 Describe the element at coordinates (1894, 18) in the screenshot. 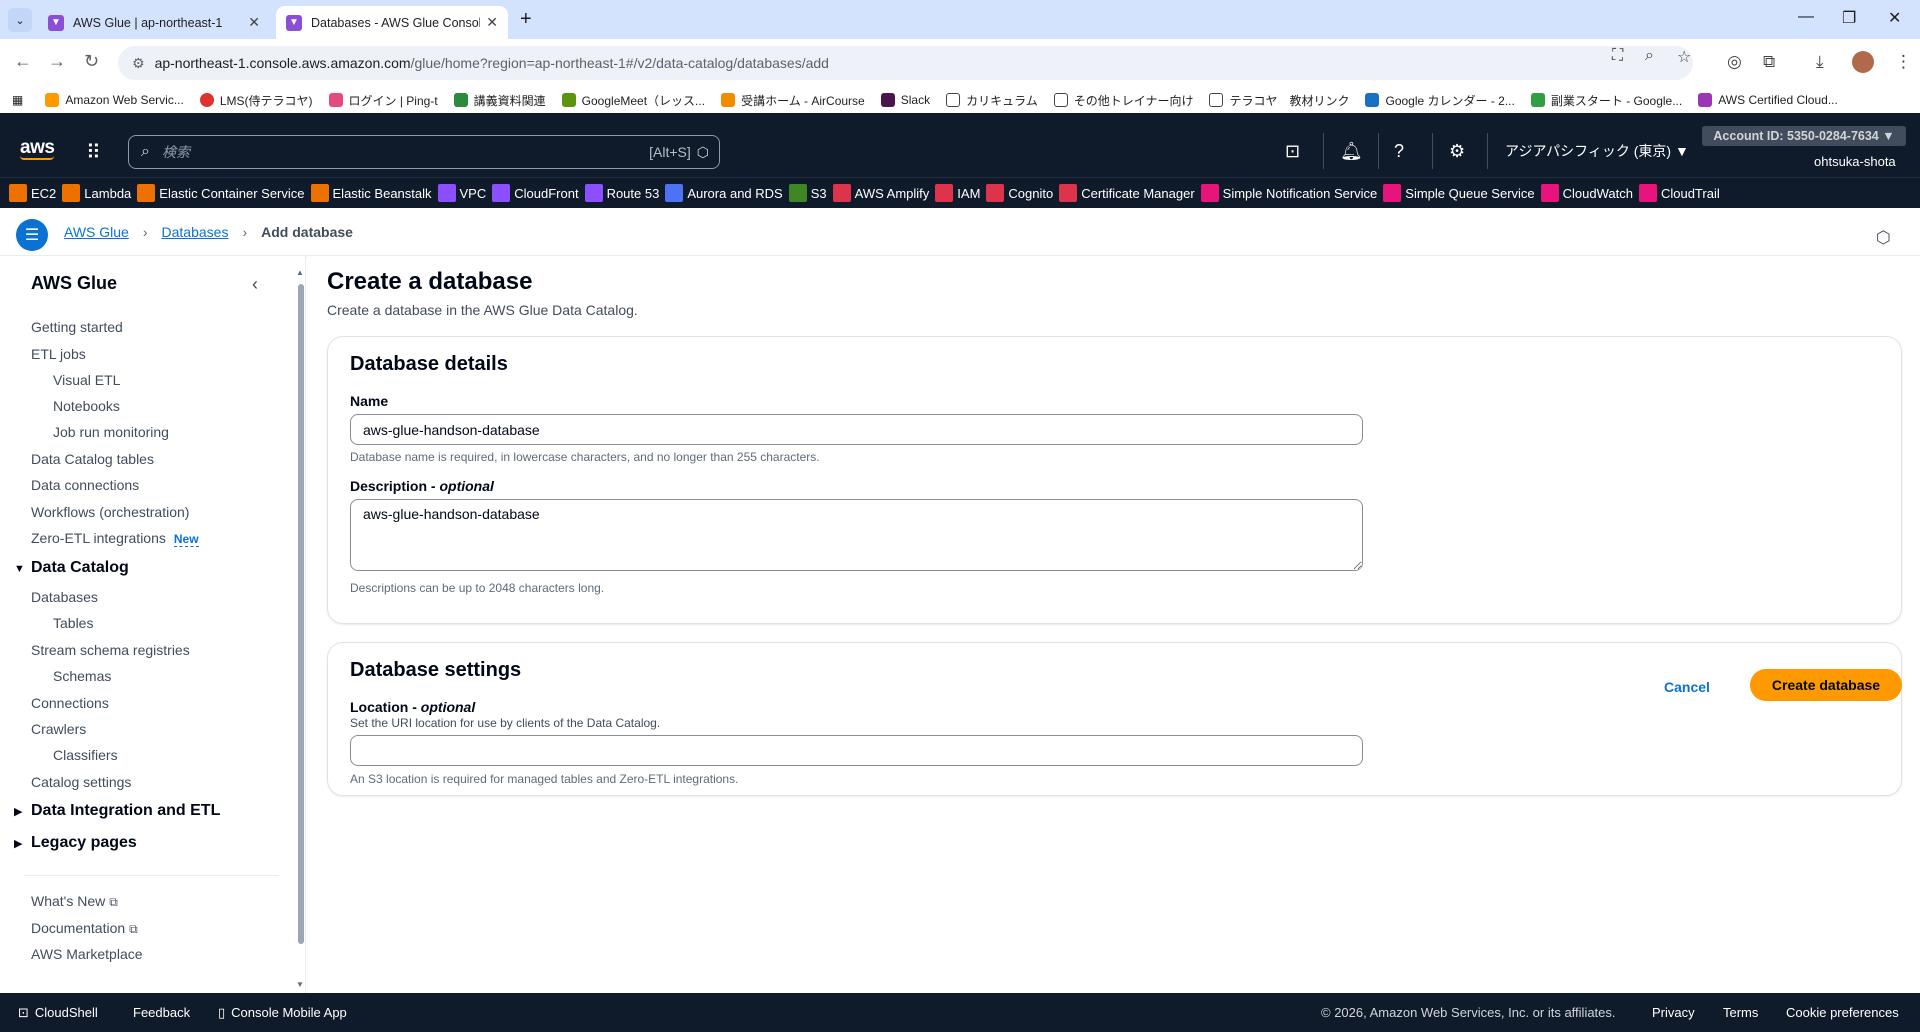

I see `close-window-icon: ✕` at that location.